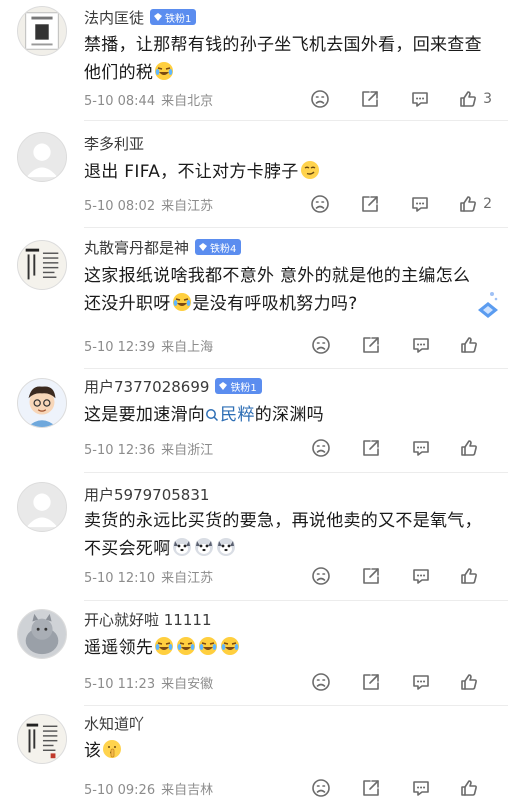 This screenshot has height=800, width=508. I want to click on smirk-emoji, so click(310, 170).